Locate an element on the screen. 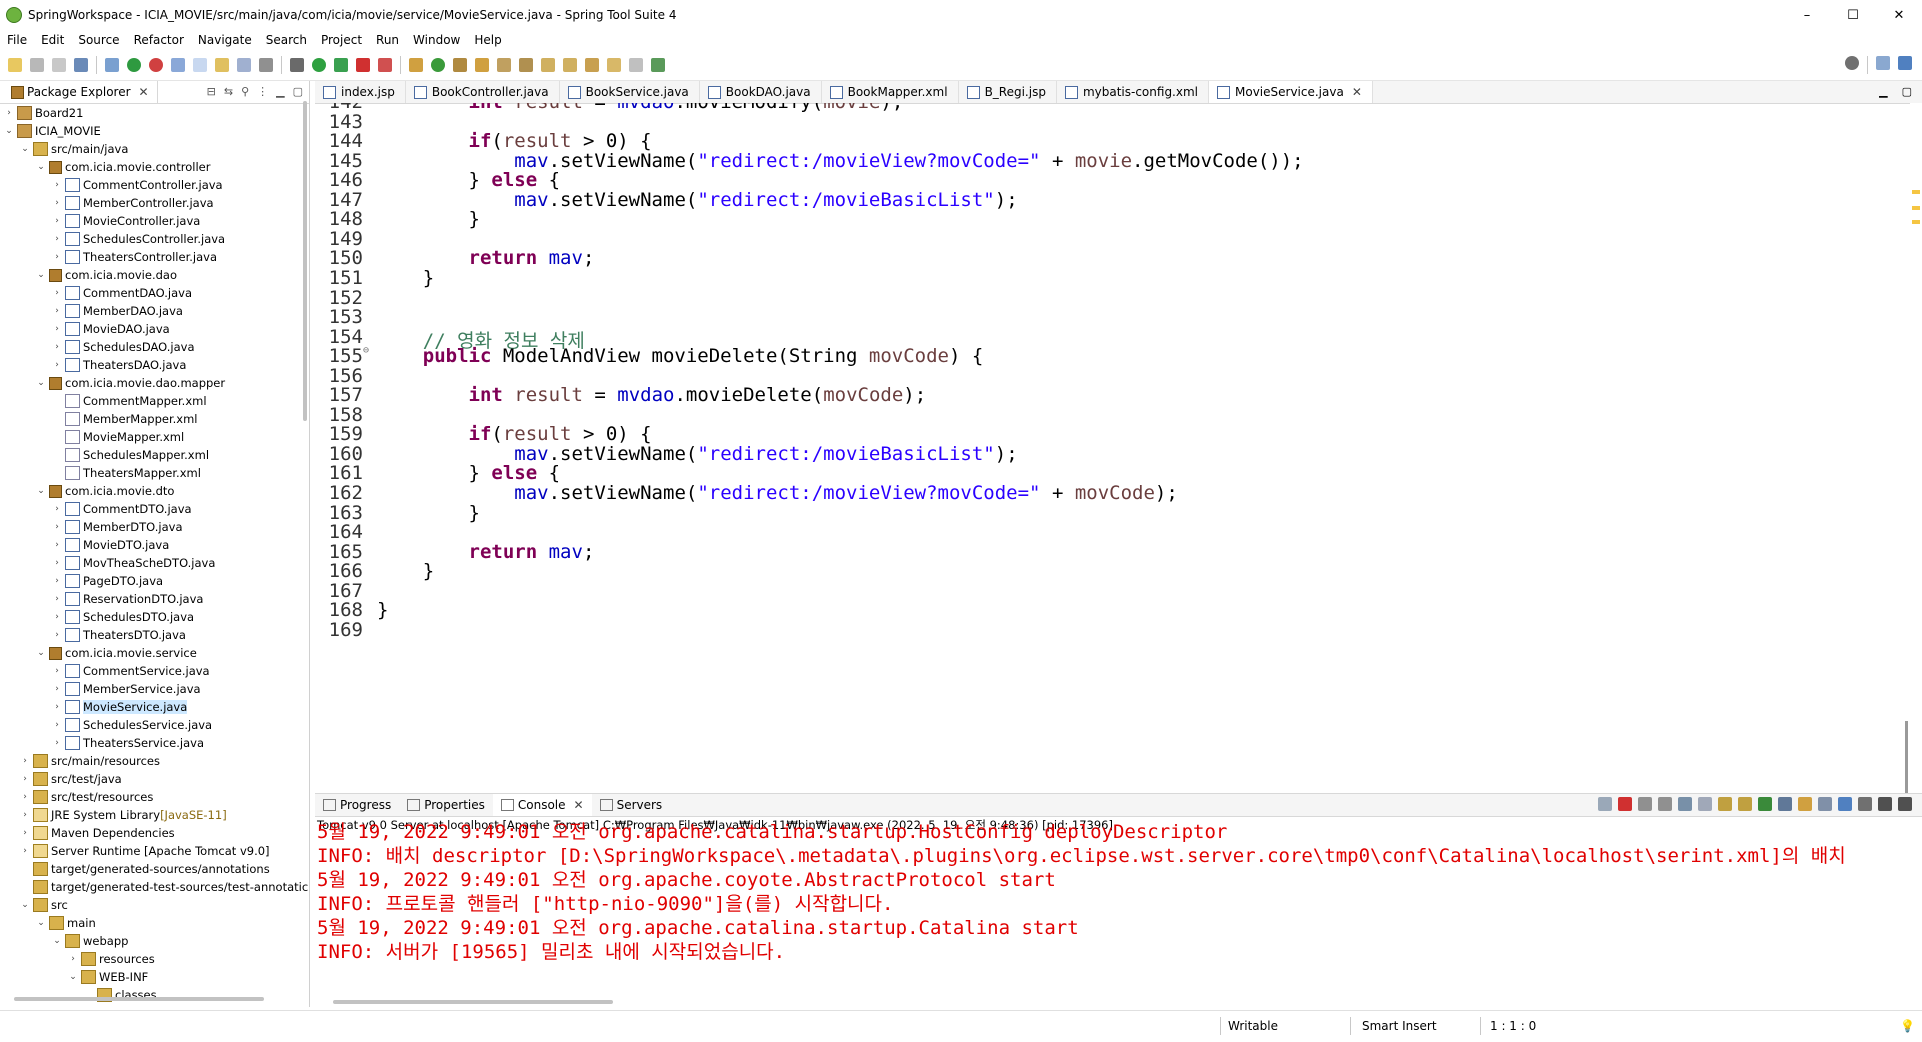  toggle-word-wrap-icon is located at coordinates (222, 65).